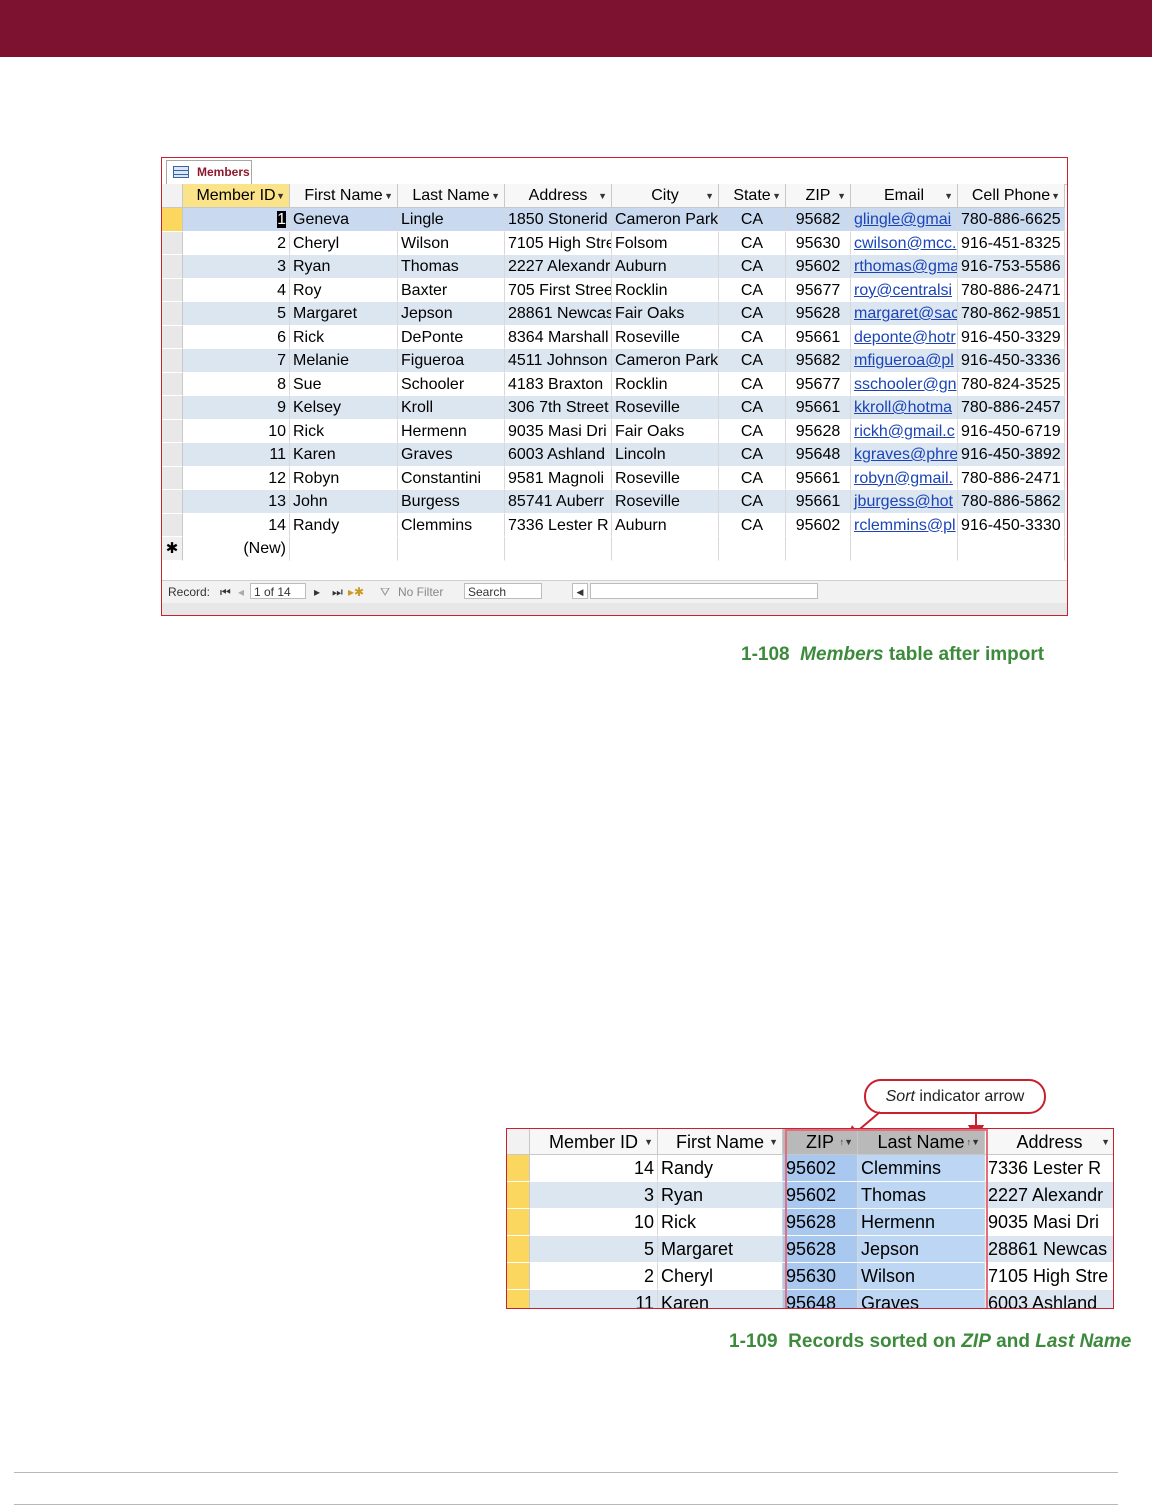 This screenshot has height=1506, width=1152. What do you see at coordinates (236, 290) in the screenshot?
I see `cell-member-id: 4` at bounding box center [236, 290].